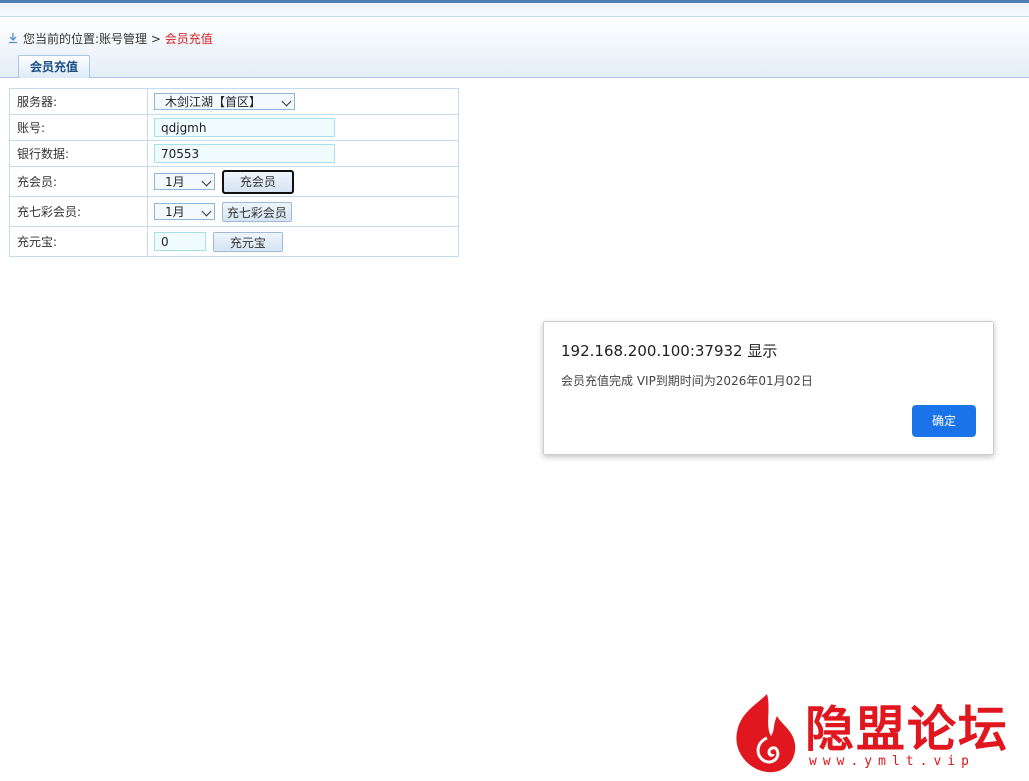 The image size is (1029, 781). What do you see at coordinates (78, 127) in the screenshot?
I see `account-label: 账号:` at bounding box center [78, 127].